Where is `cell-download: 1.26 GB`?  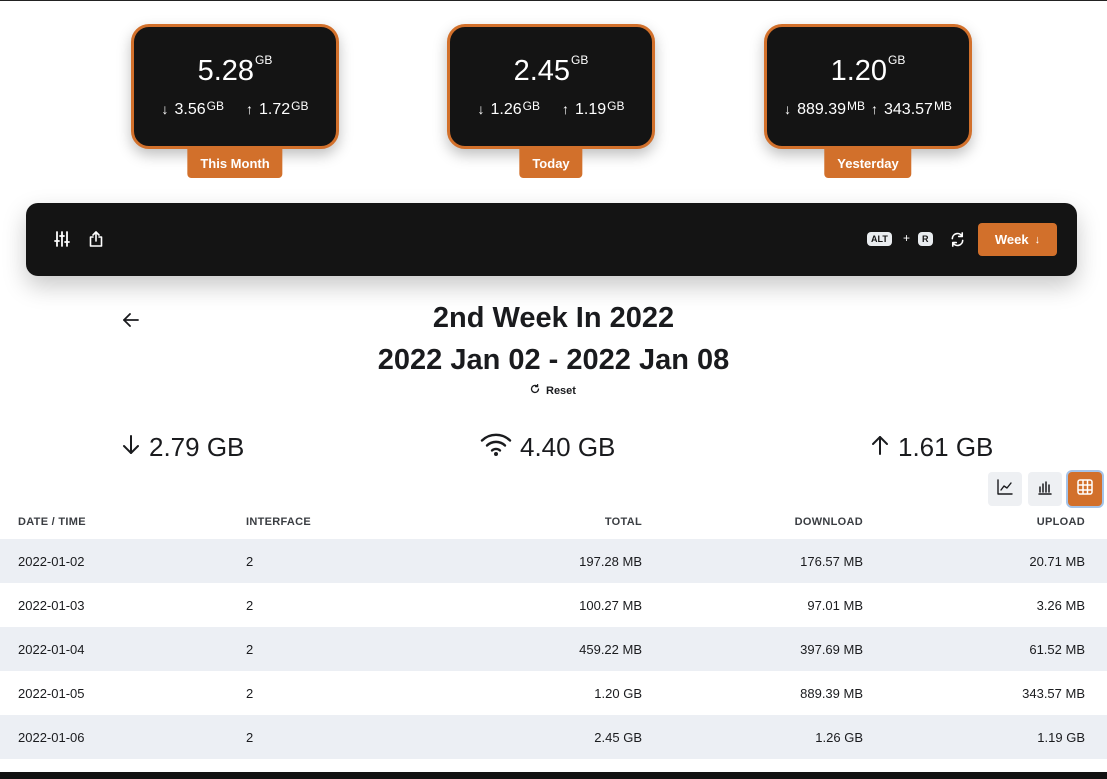 cell-download: 1.26 GB is located at coordinates (839, 737).